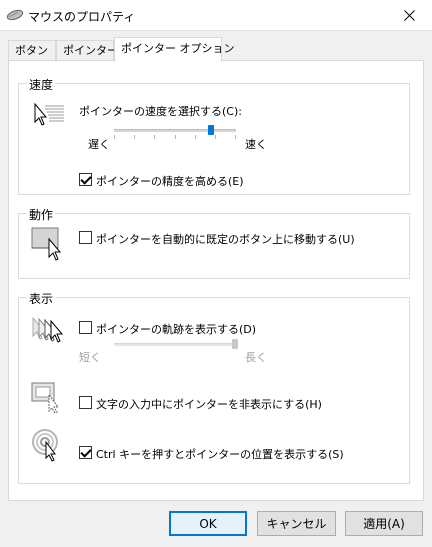 The height and width of the screenshot is (547, 432). Describe the element at coordinates (235, 344) in the screenshot. I see `trails-slider-thumb` at that location.